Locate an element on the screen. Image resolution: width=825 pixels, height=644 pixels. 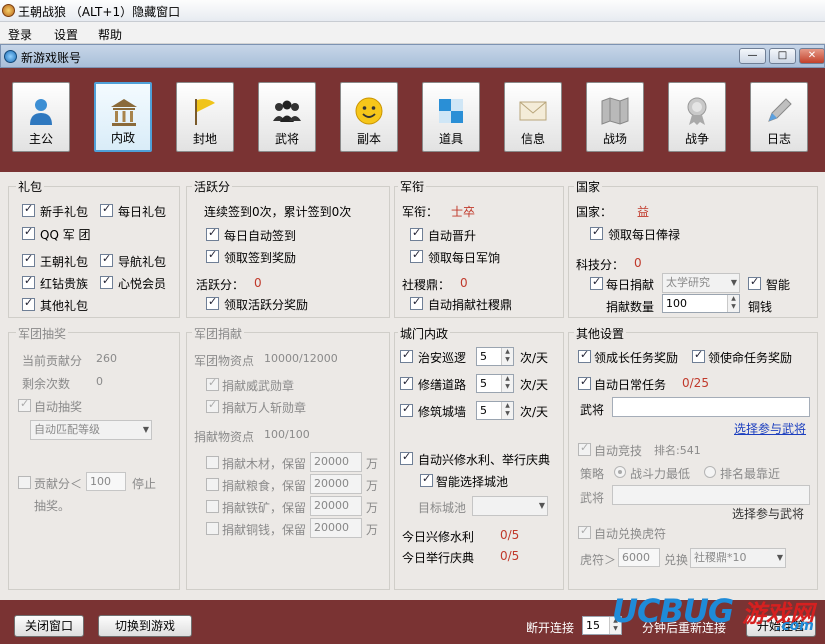
choose-general-link: 选择参与武将 is located at coordinates (770, 428).